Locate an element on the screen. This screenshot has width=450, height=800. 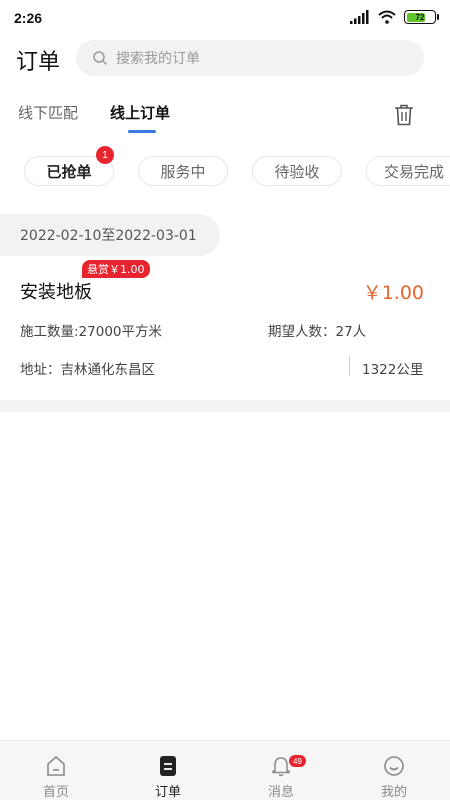
nav-profile-label: 我的 is located at coordinates (393, 792).